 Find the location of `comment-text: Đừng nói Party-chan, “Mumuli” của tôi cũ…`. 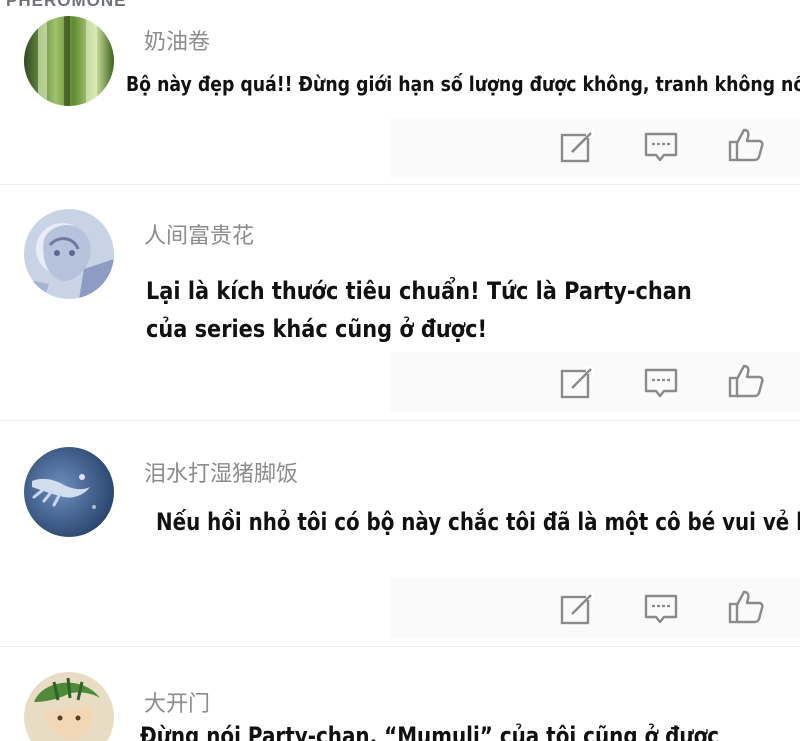

comment-text: Đừng nói Party-chan, “Mumuli” của tôi cũ… is located at coordinates (429, 731).